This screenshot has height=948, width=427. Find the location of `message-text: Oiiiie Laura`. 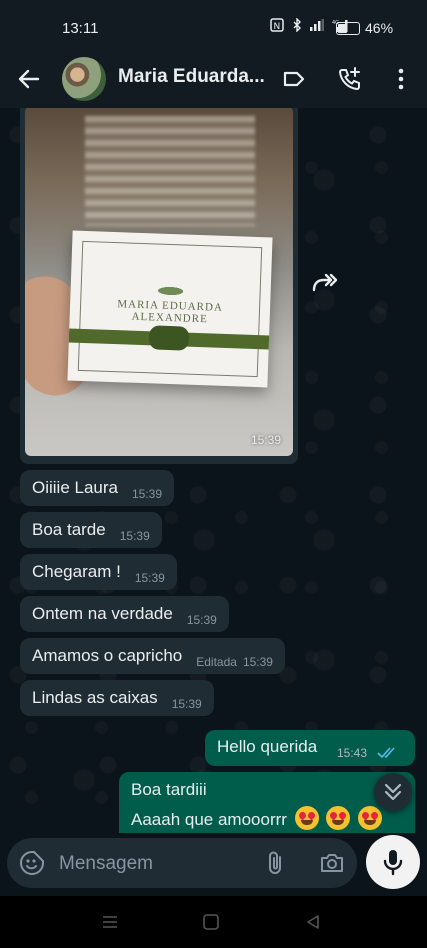

message-text: Oiiiie Laura is located at coordinates (75, 487).